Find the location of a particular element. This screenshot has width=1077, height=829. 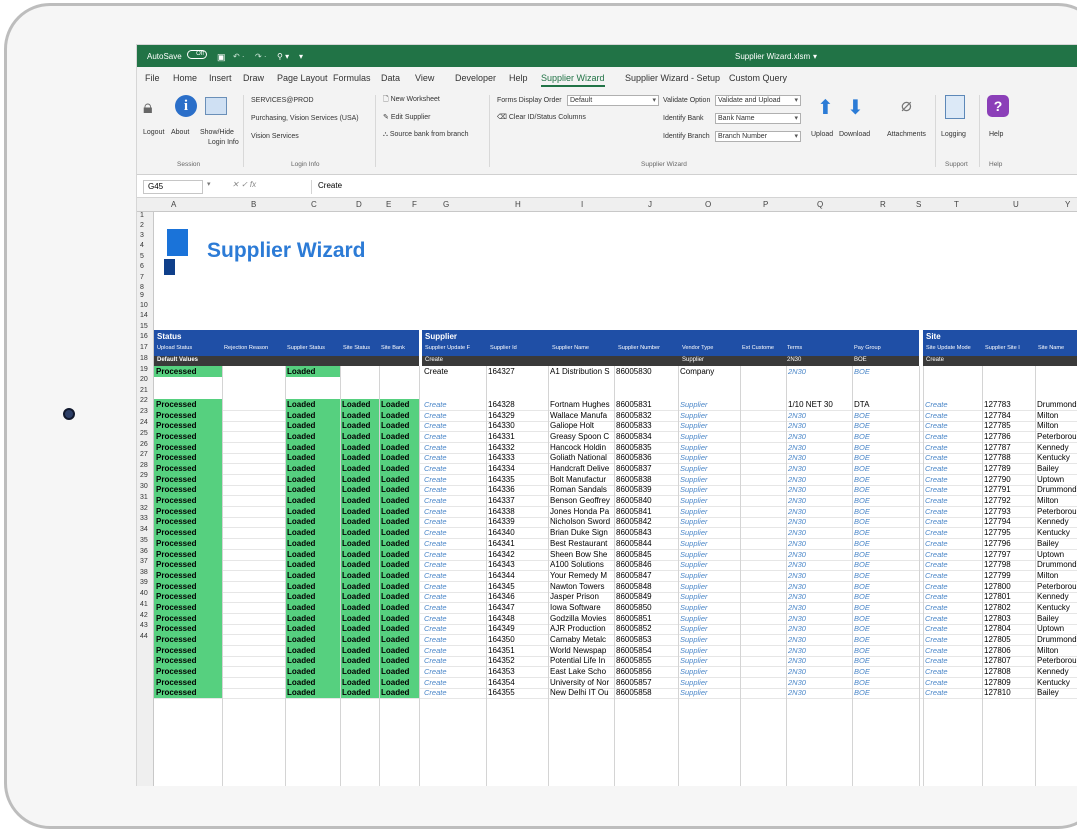

about-button: About is located at coordinates (180, 132).